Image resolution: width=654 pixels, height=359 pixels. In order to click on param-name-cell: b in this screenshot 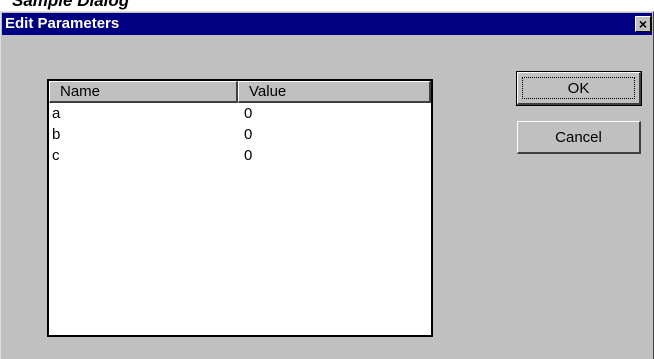, I will do `click(56, 134)`.